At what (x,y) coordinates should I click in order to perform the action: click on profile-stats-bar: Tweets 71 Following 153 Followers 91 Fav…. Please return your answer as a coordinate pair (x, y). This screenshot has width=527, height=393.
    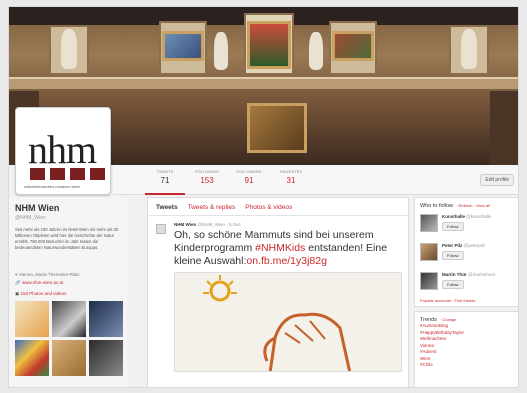
    Looking at the image, I should click on (315, 180).